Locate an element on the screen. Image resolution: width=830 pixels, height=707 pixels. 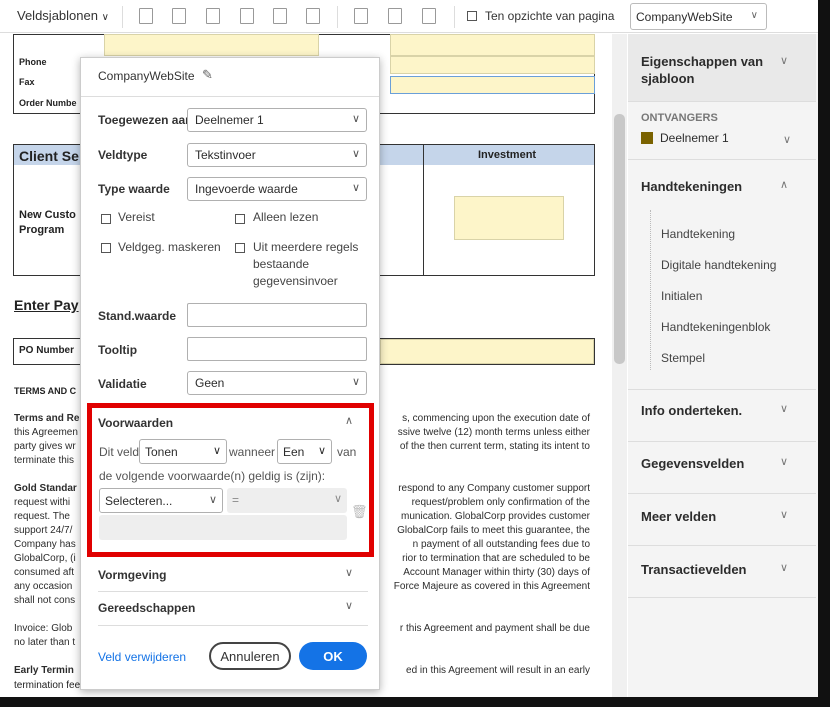
readonly-checkbox is located at coordinates (240, 219).